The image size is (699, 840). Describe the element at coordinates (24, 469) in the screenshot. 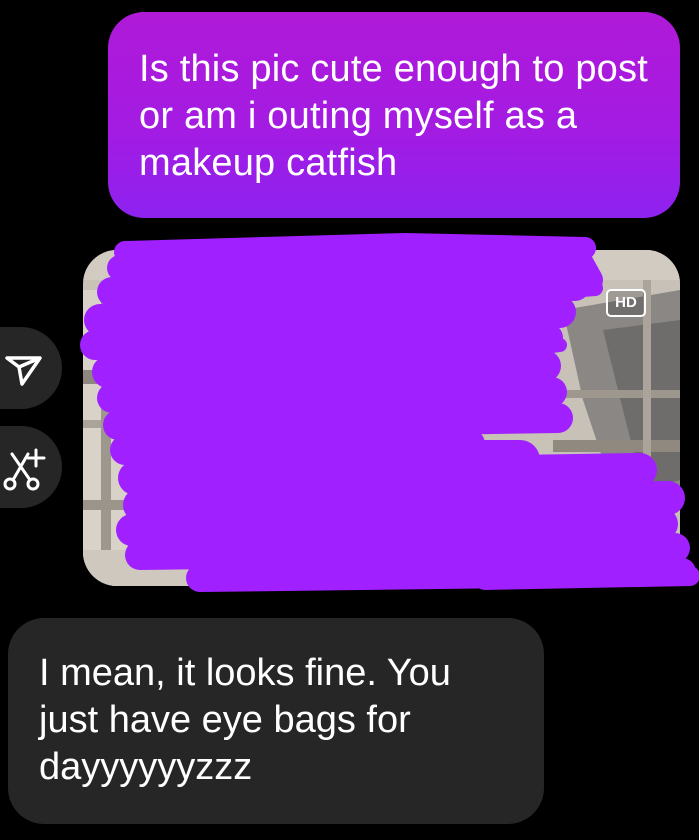

I see `ai-edit-icon` at that location.